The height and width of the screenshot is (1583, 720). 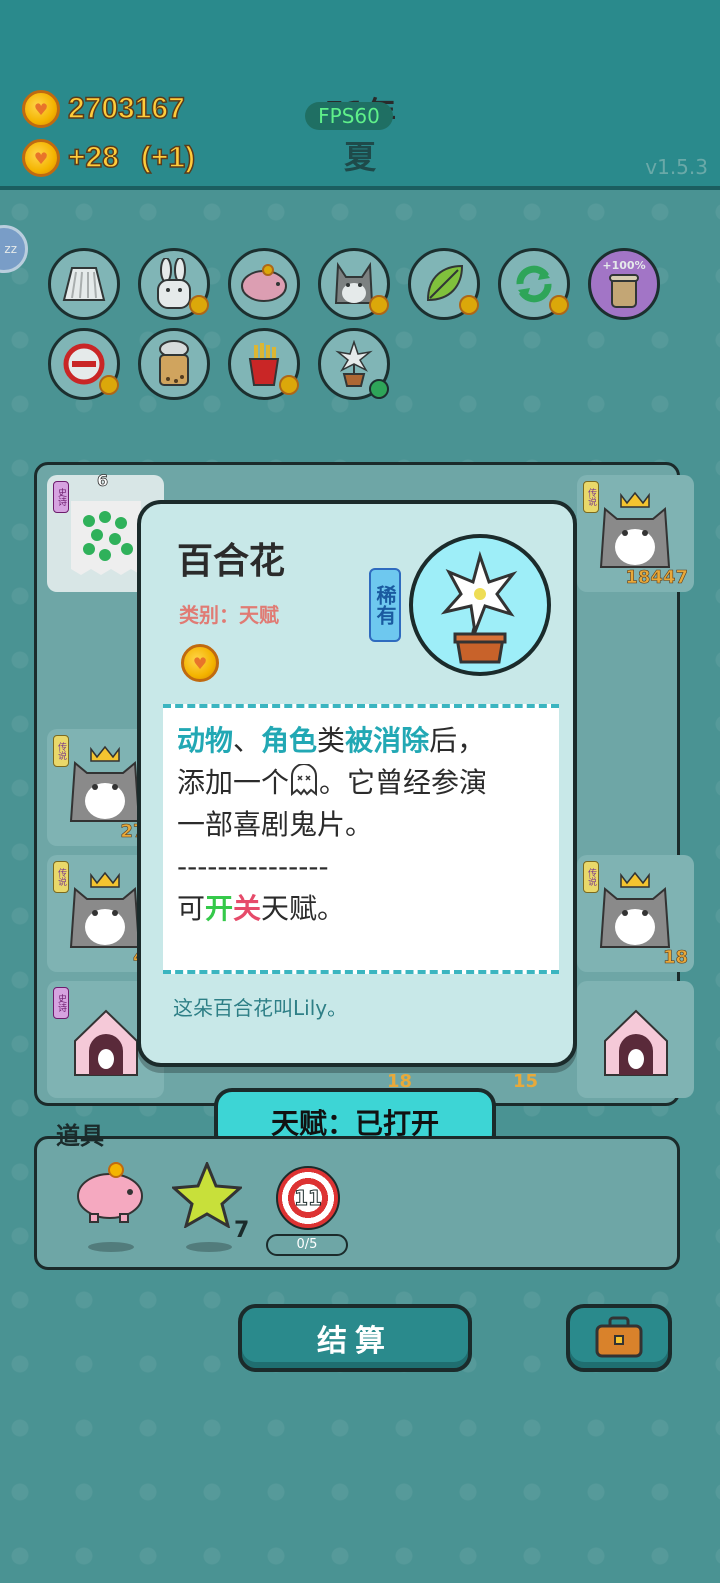 I want to click on talent-refresh, so click(x=534, y=284).